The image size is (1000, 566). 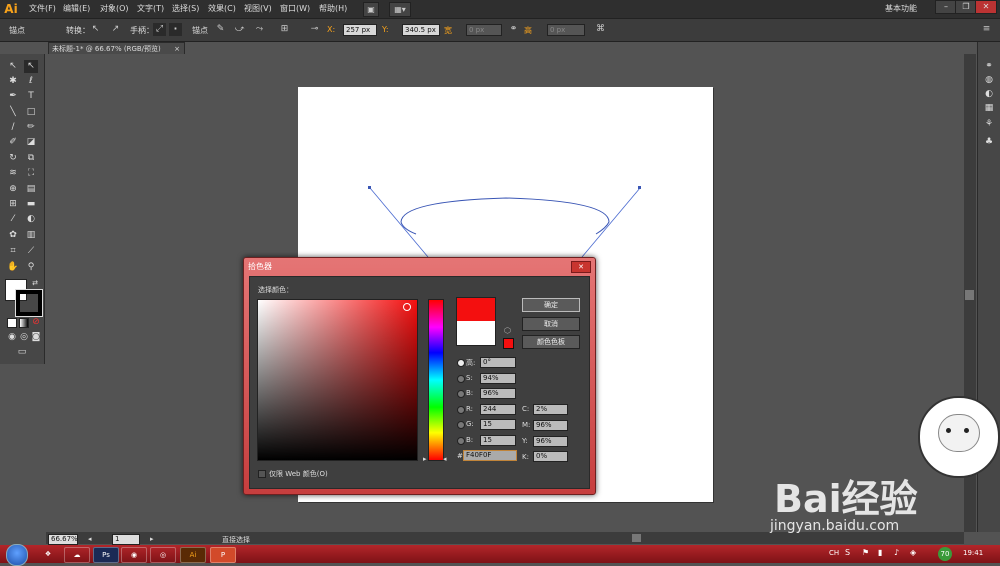 What do you see at coordinates (966, 7) in the screenshot?
I see `restore-button: ❐` at bounding box center [966, 7].